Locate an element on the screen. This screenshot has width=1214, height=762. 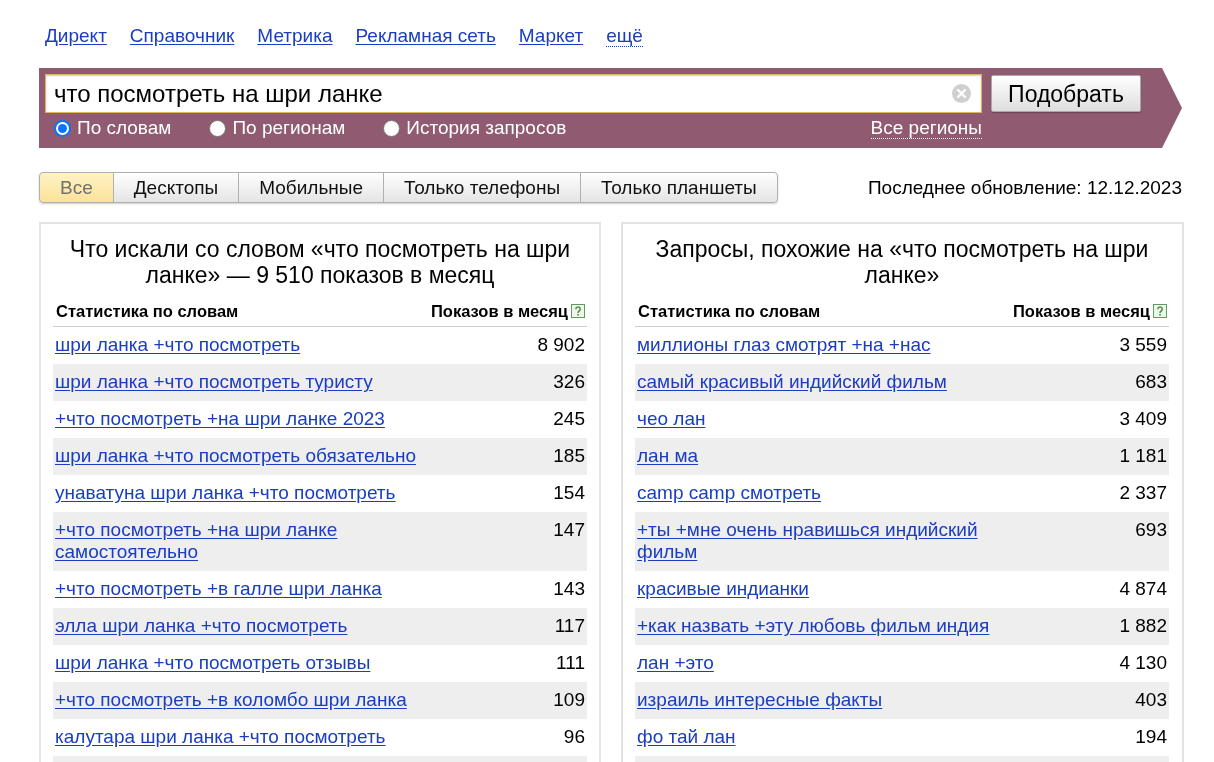
phrase-link: лан ма is located at coordinates (668, 456).